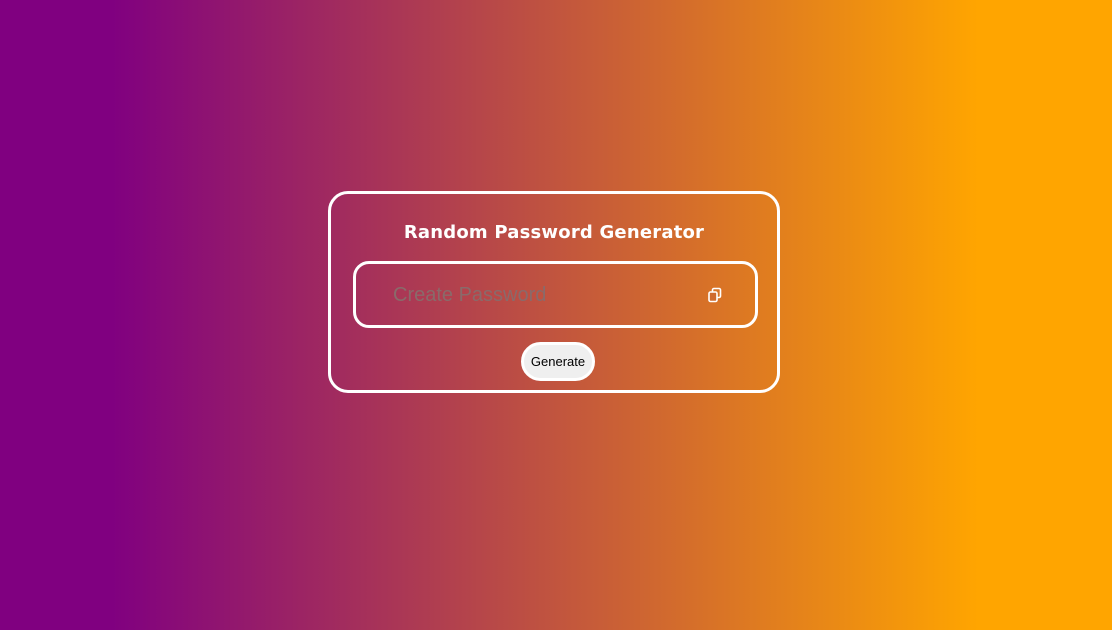 This screenshot has height=630, width=1112. I want to click on password-generator-card: Random Password Generator Generate, so click(554, 292).